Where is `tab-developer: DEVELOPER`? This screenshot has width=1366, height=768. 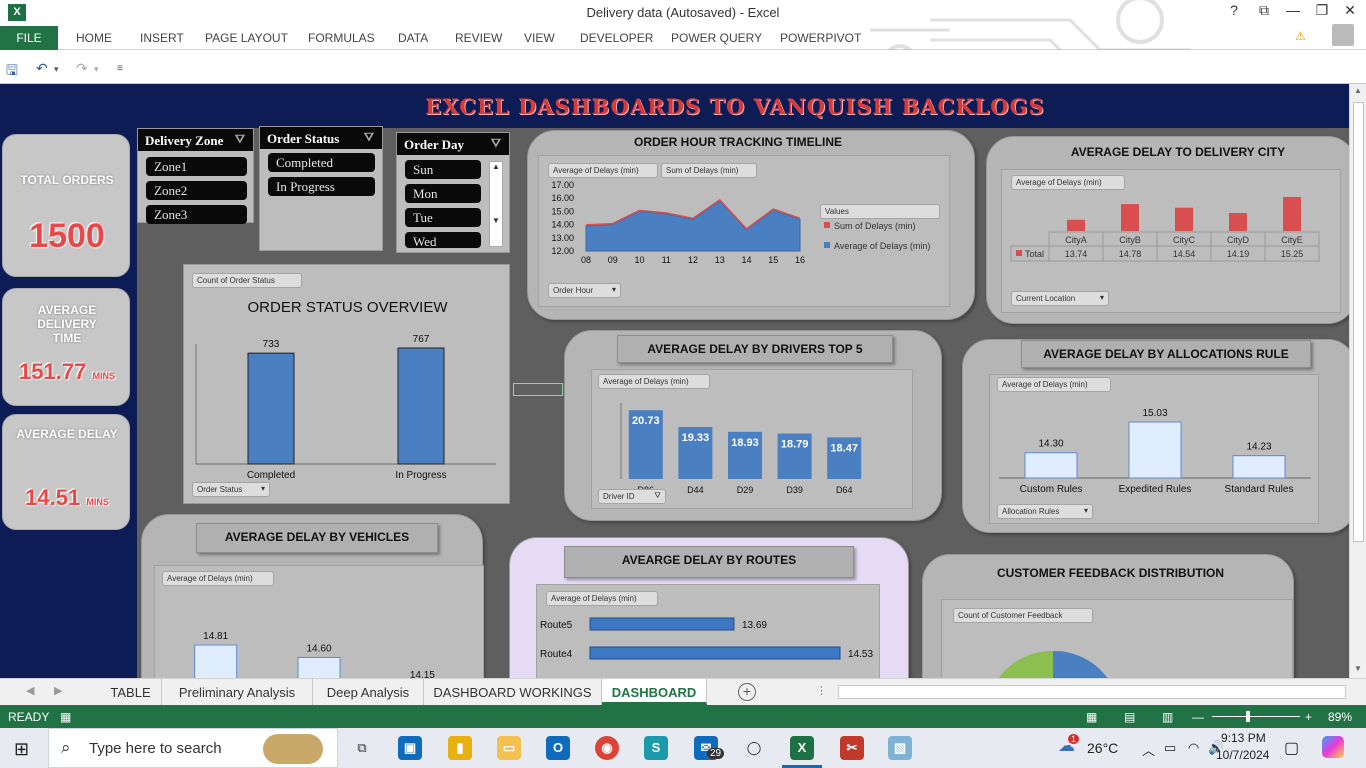 tab-developer: DEVELOPER is located at coordinates (616, 38).